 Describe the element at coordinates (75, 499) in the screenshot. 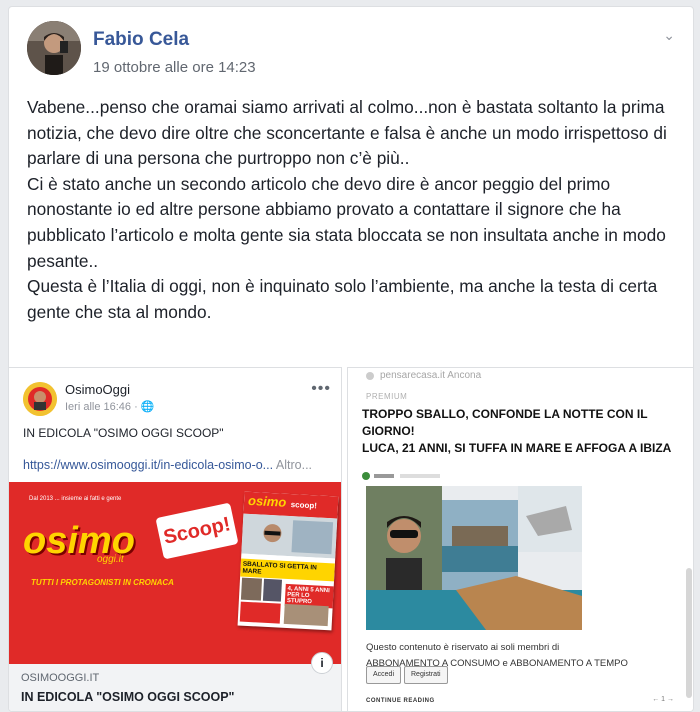

I see `banner-small-text: Dal 2013 ... insieme ai fatti e gente` at that location.